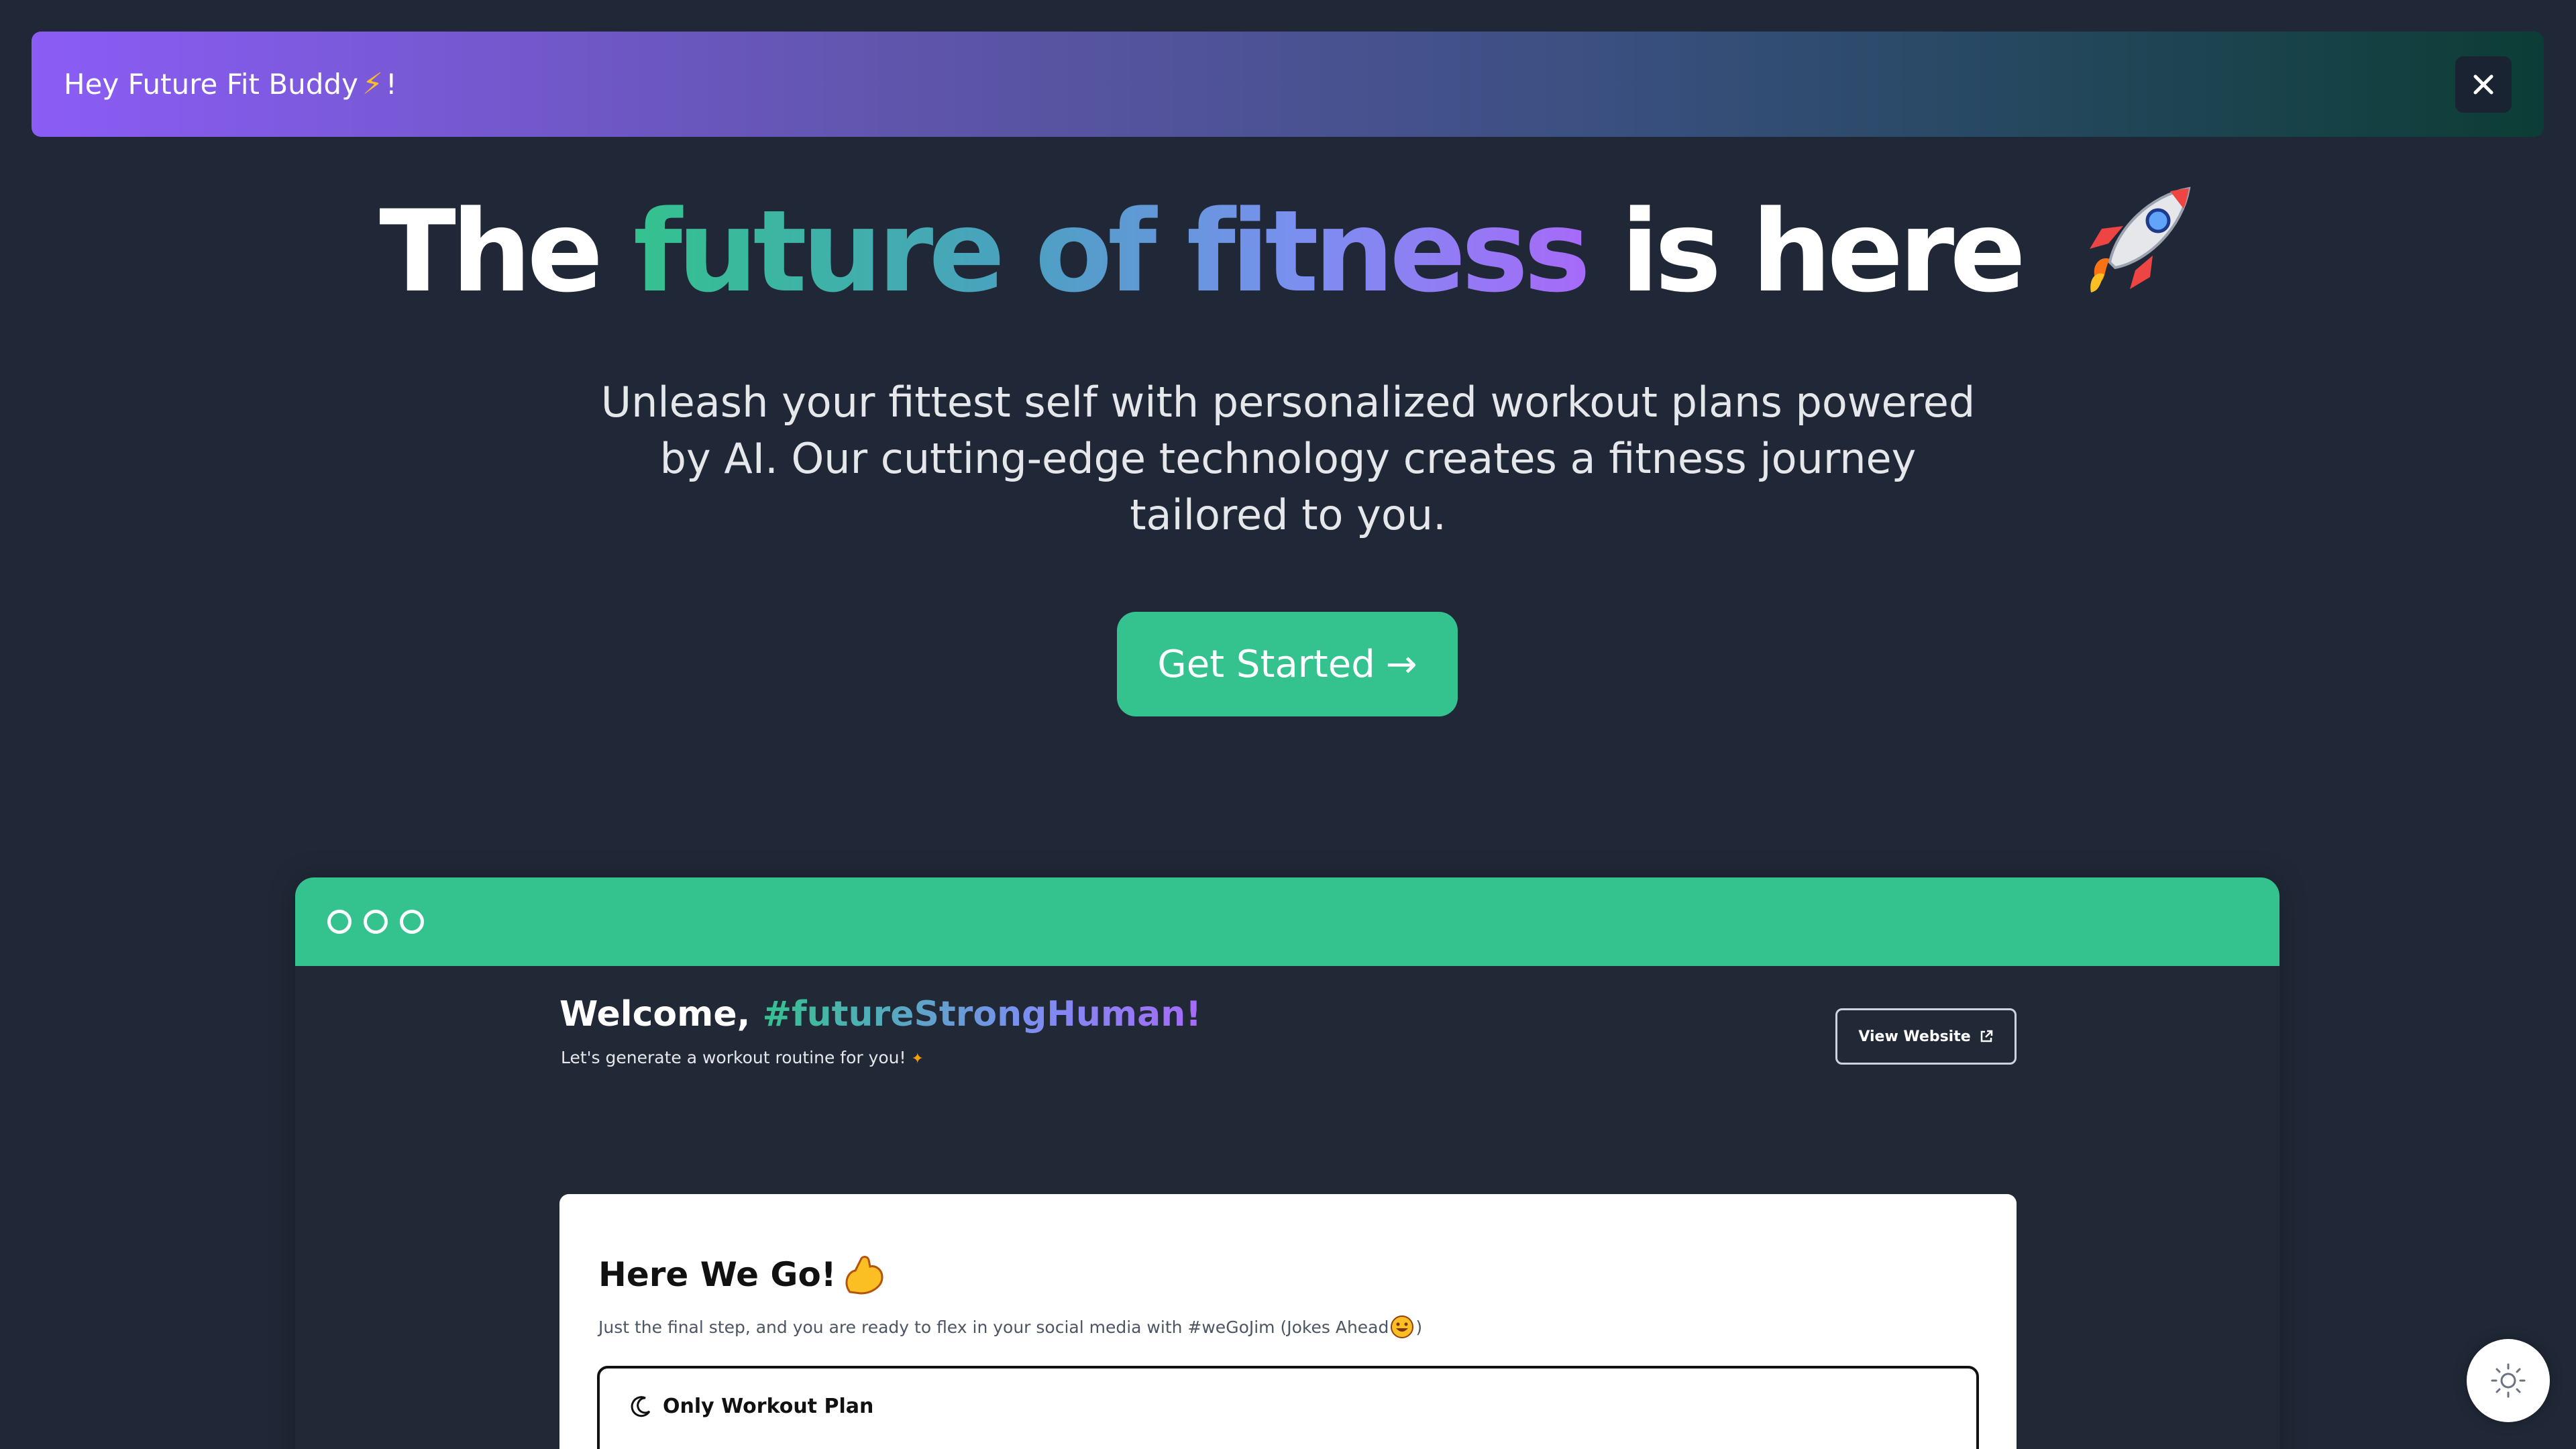 The height and width of the screenshot is (1449, 2576). What do you see at coordinates (768, 1406) in the screenshot?
I see `option-label-text: Only Workout Plan` at bounding box center [768, 1406].